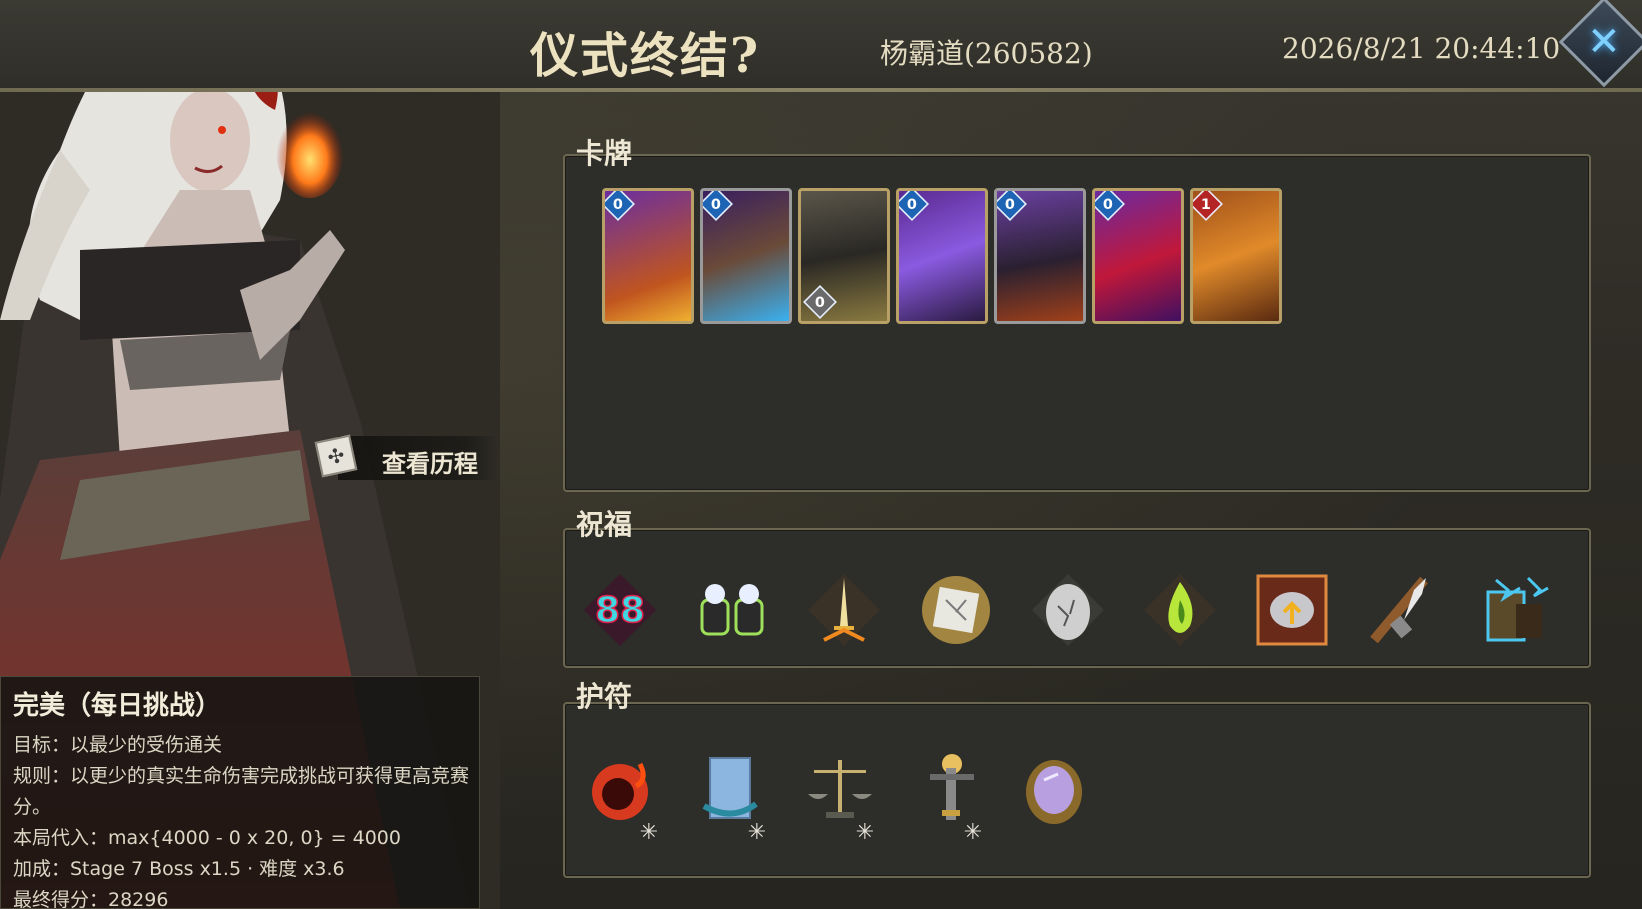  What do you see at coordinates (760, 525) in the screenshot?
I see `section-blessings-label: 祝福` at bounding box center [760, 525].